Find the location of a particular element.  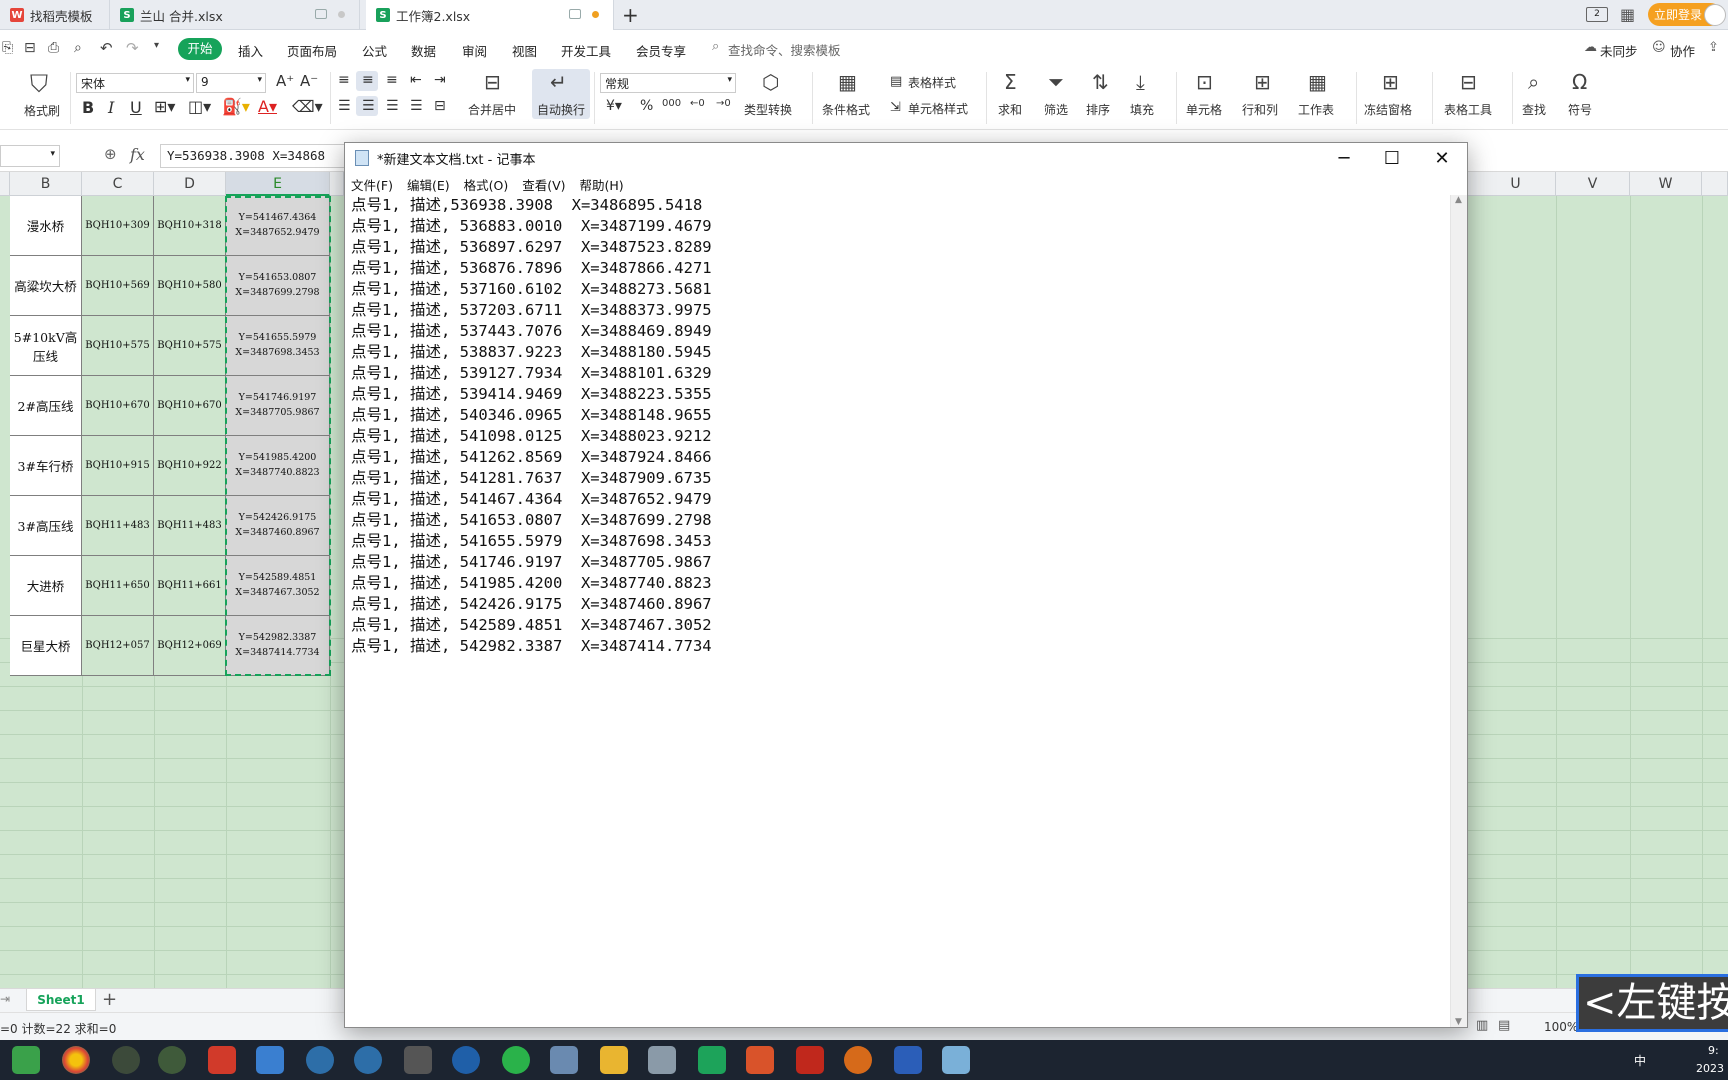

column-header-b: B is located at coordinates (46, 184).